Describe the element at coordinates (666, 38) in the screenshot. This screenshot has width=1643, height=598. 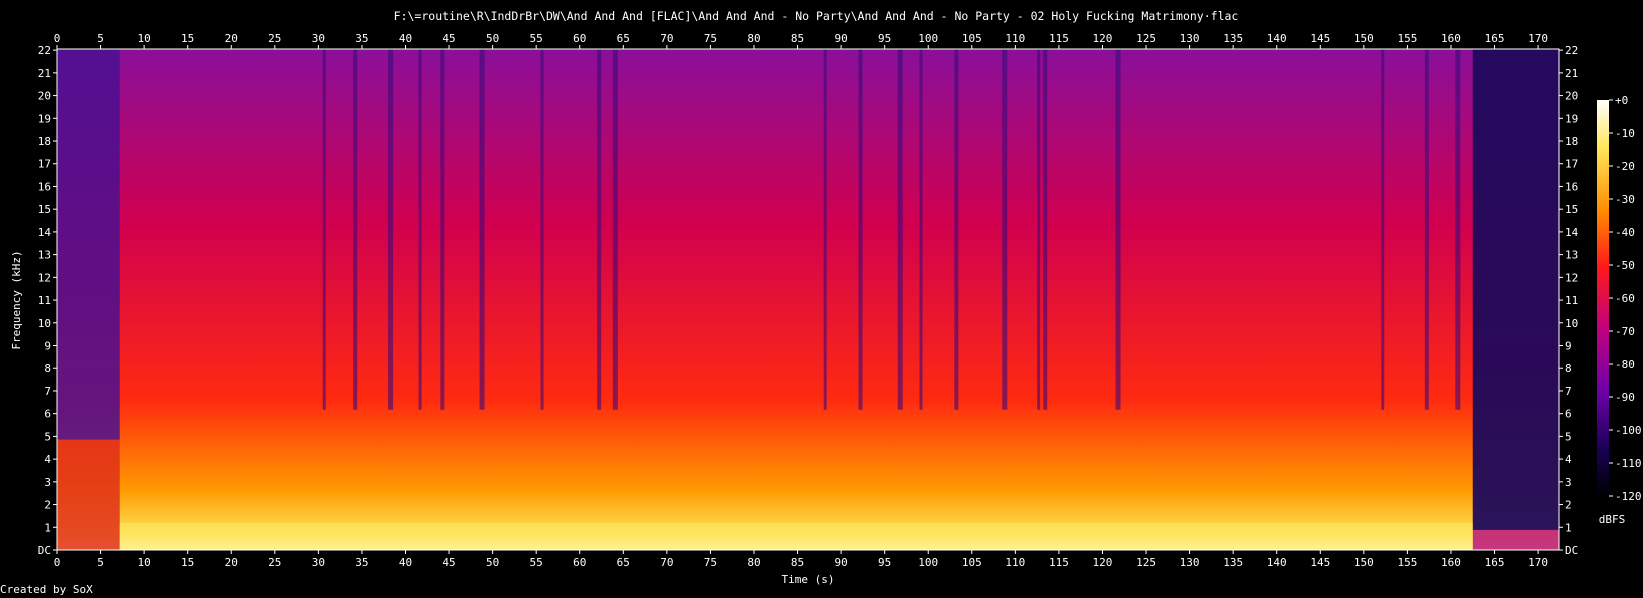
I see `x-tick-label-top: 70` at that location.